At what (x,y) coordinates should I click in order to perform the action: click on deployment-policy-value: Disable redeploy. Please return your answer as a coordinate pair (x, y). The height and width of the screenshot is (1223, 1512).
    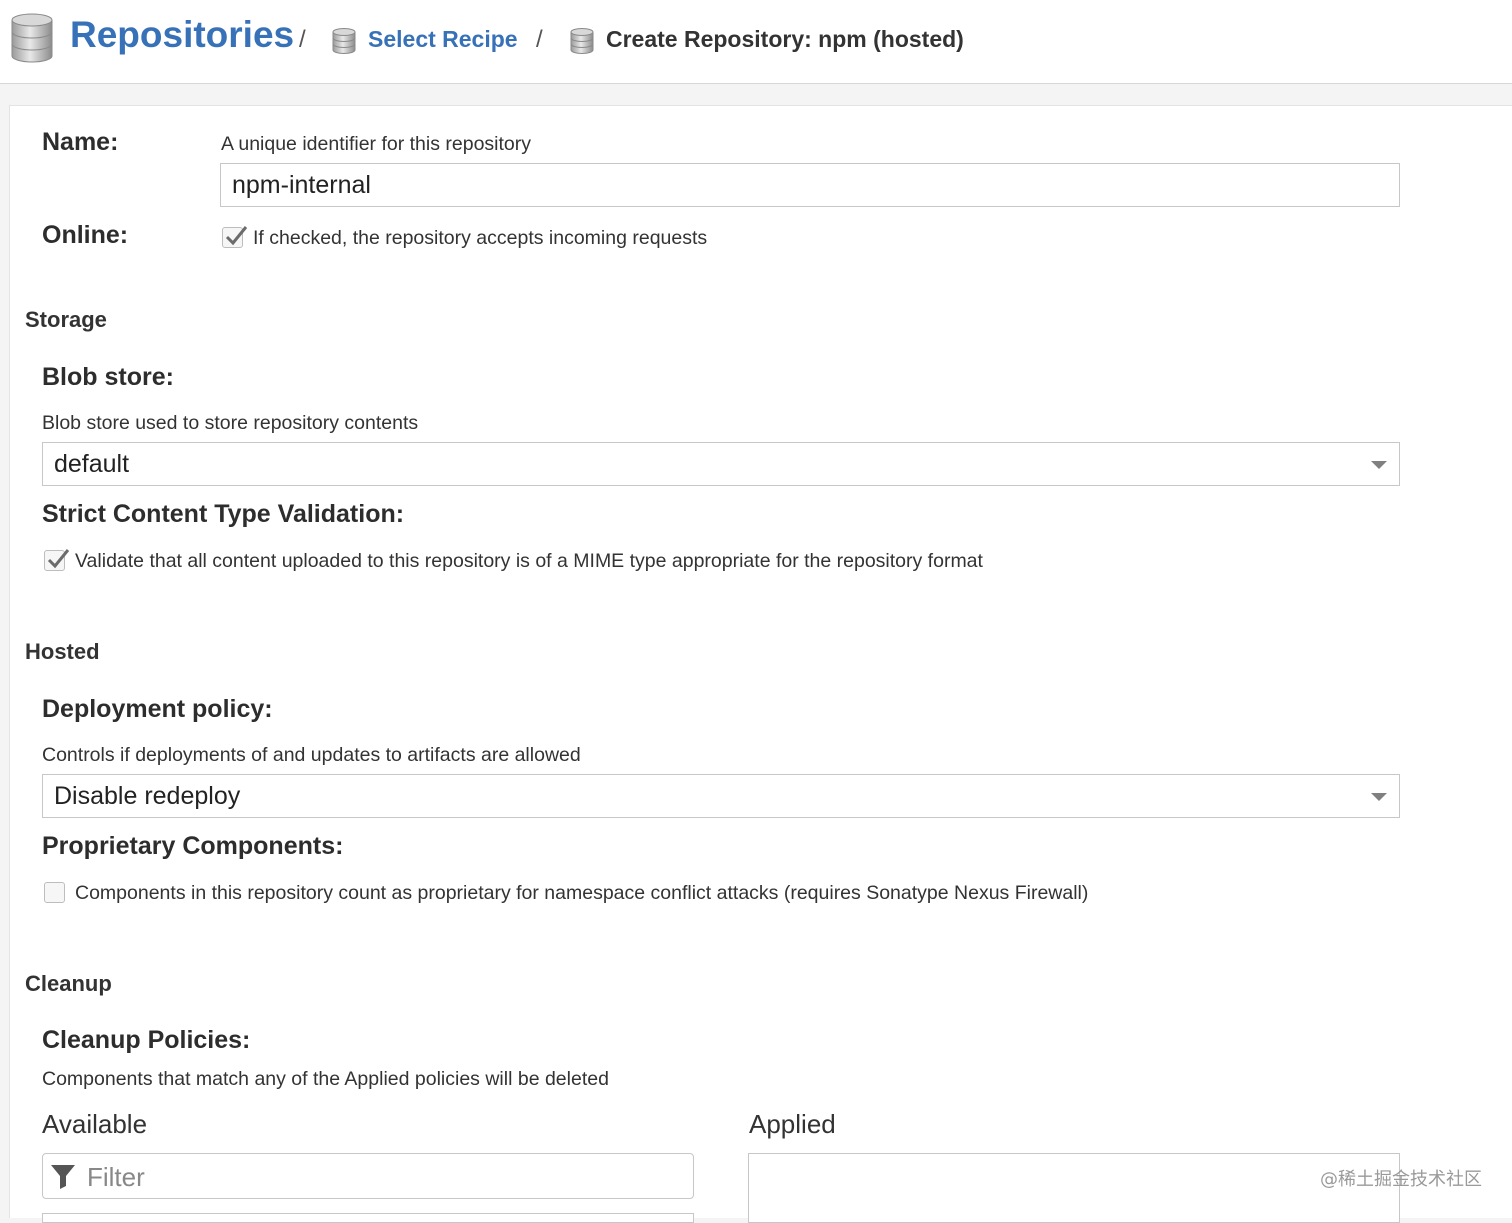
    Looking at the image, I should click on (147, 795).